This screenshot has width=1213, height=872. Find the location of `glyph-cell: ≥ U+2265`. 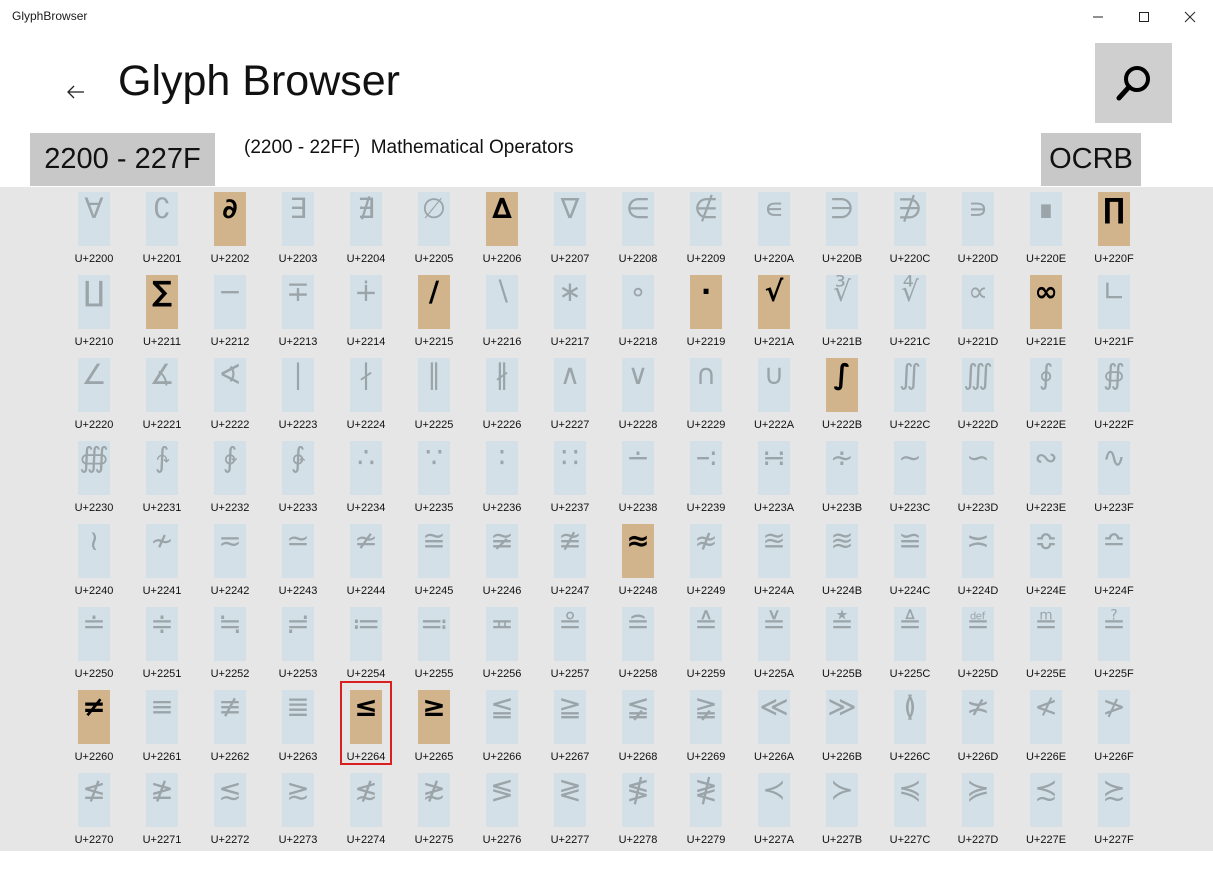

glyph-cell: ≥ U+2265 is located at coordinates (434, 726).